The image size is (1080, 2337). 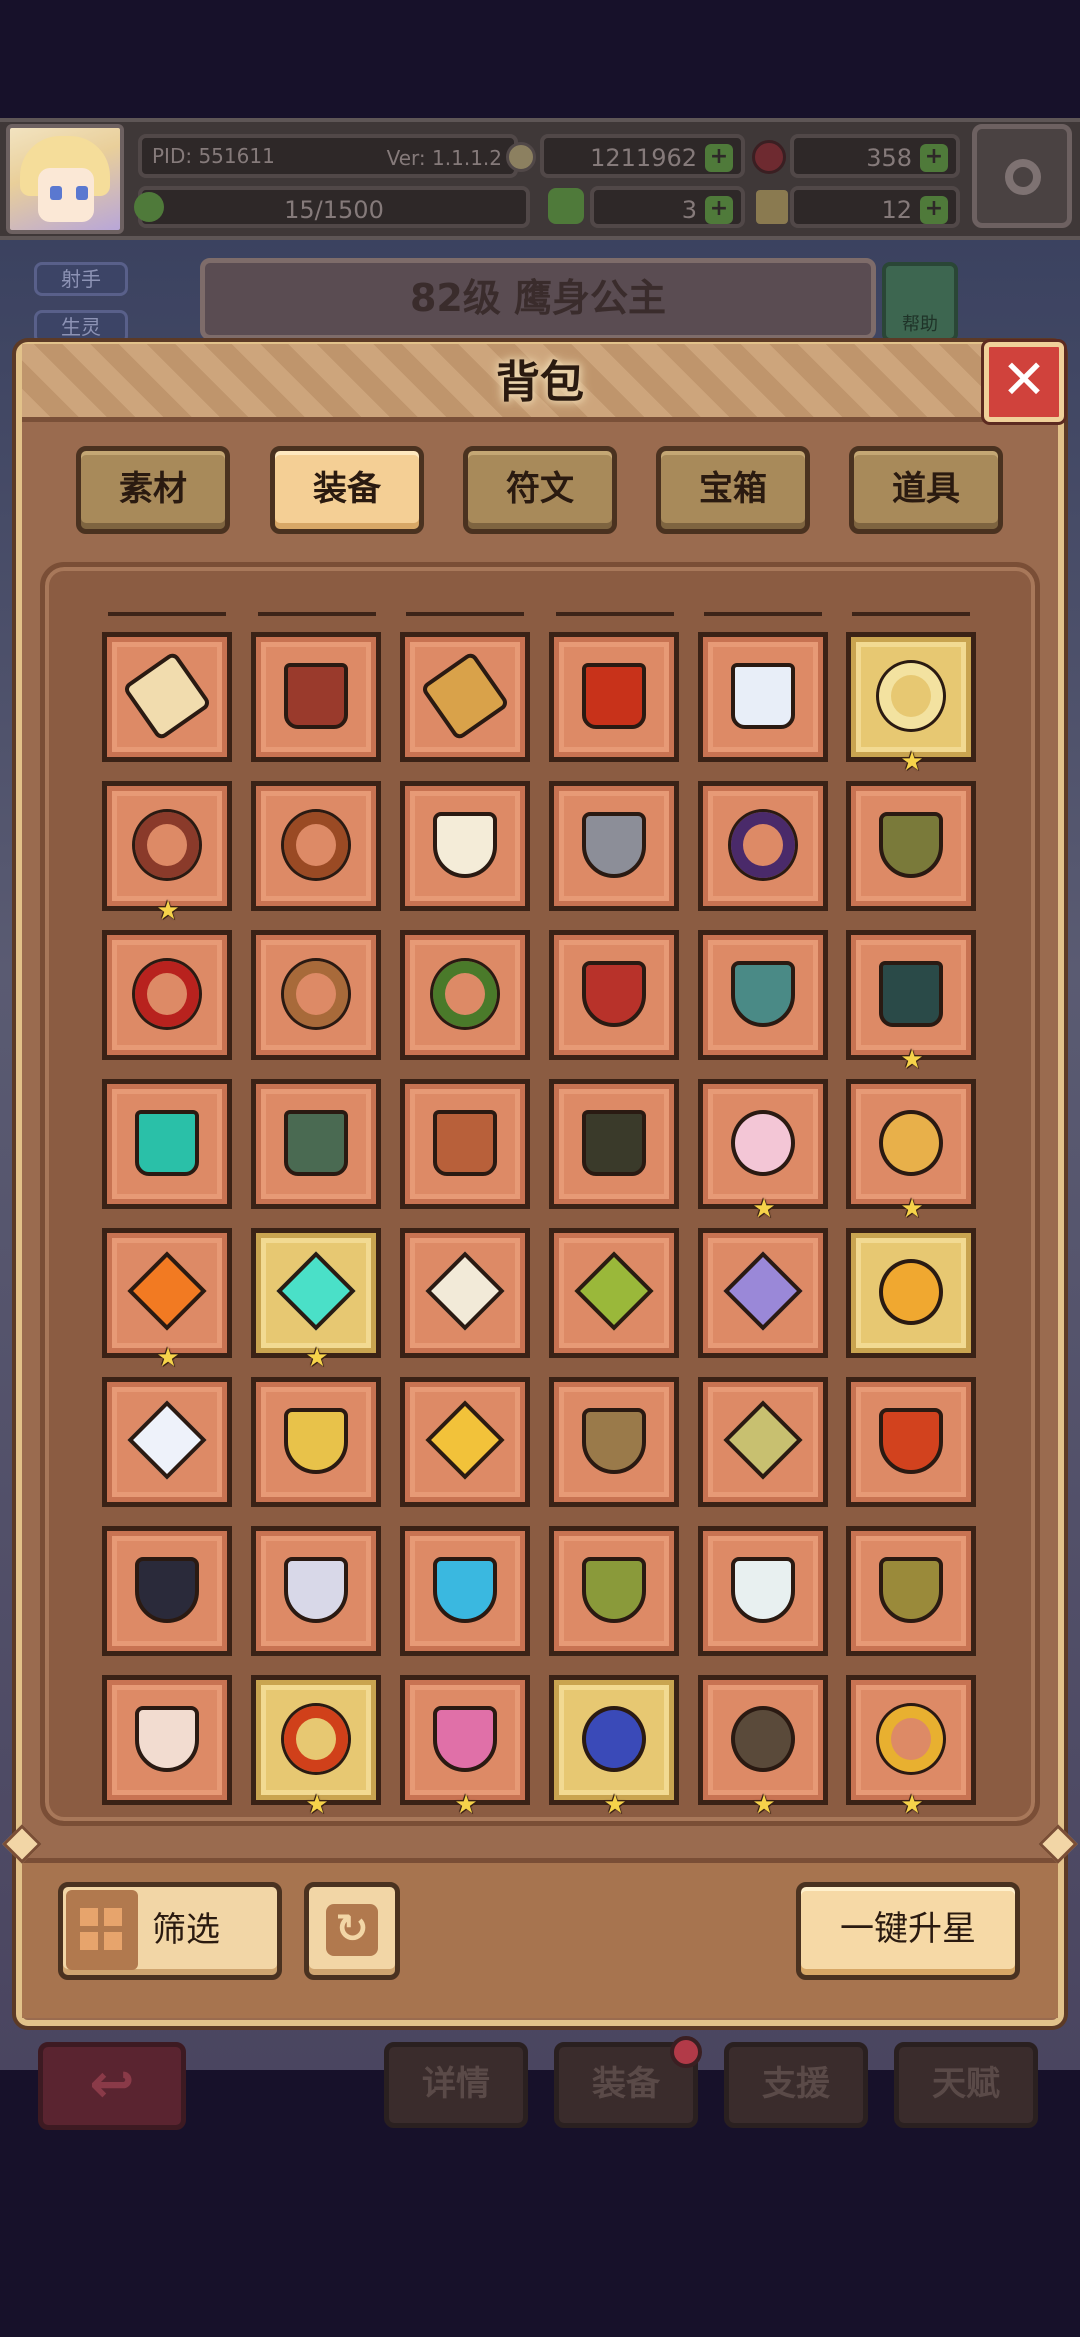 What do you see at coordinates (347, 490) in the screenshot?
I see `tab-equipment-active: 装备` at bounding box center [347, 490].